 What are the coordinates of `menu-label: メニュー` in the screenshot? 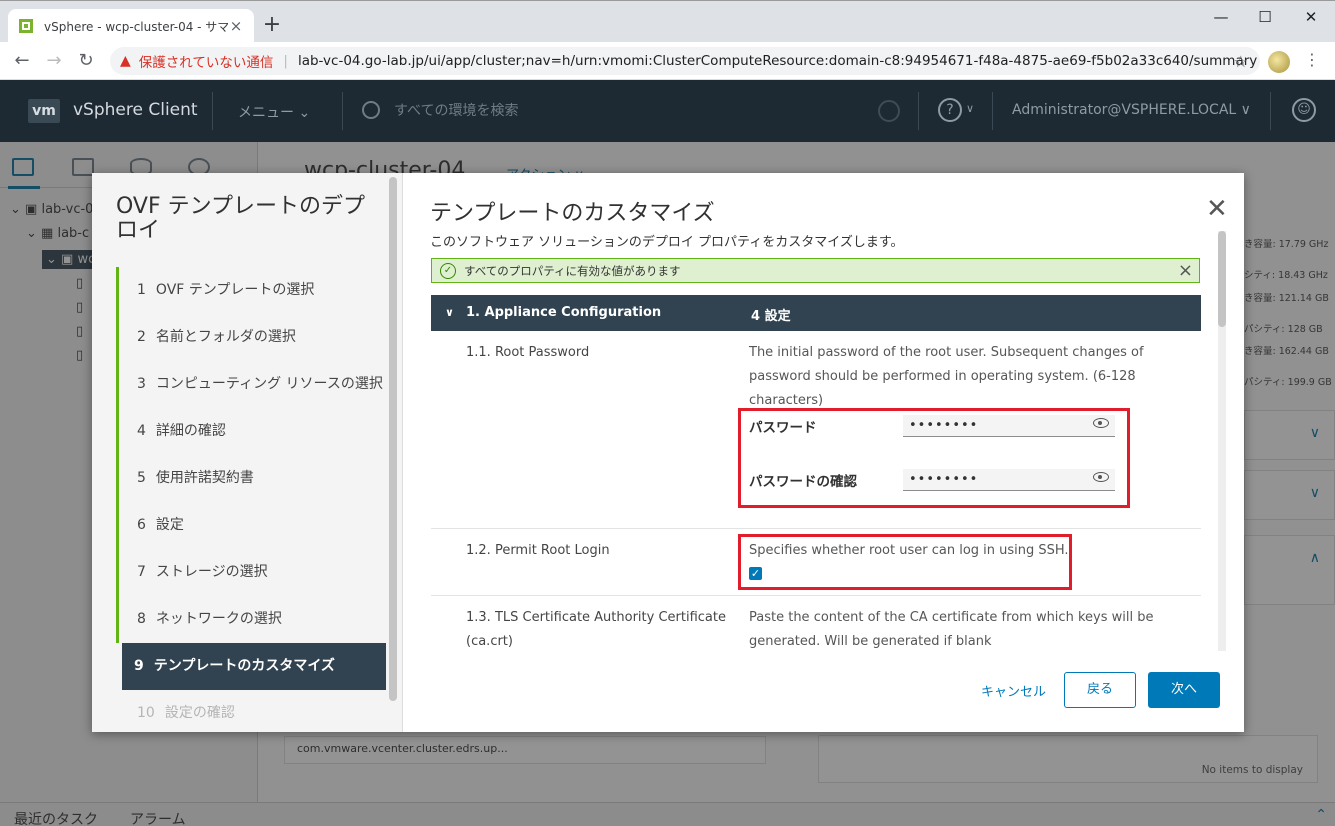 It's located at (266, 113).